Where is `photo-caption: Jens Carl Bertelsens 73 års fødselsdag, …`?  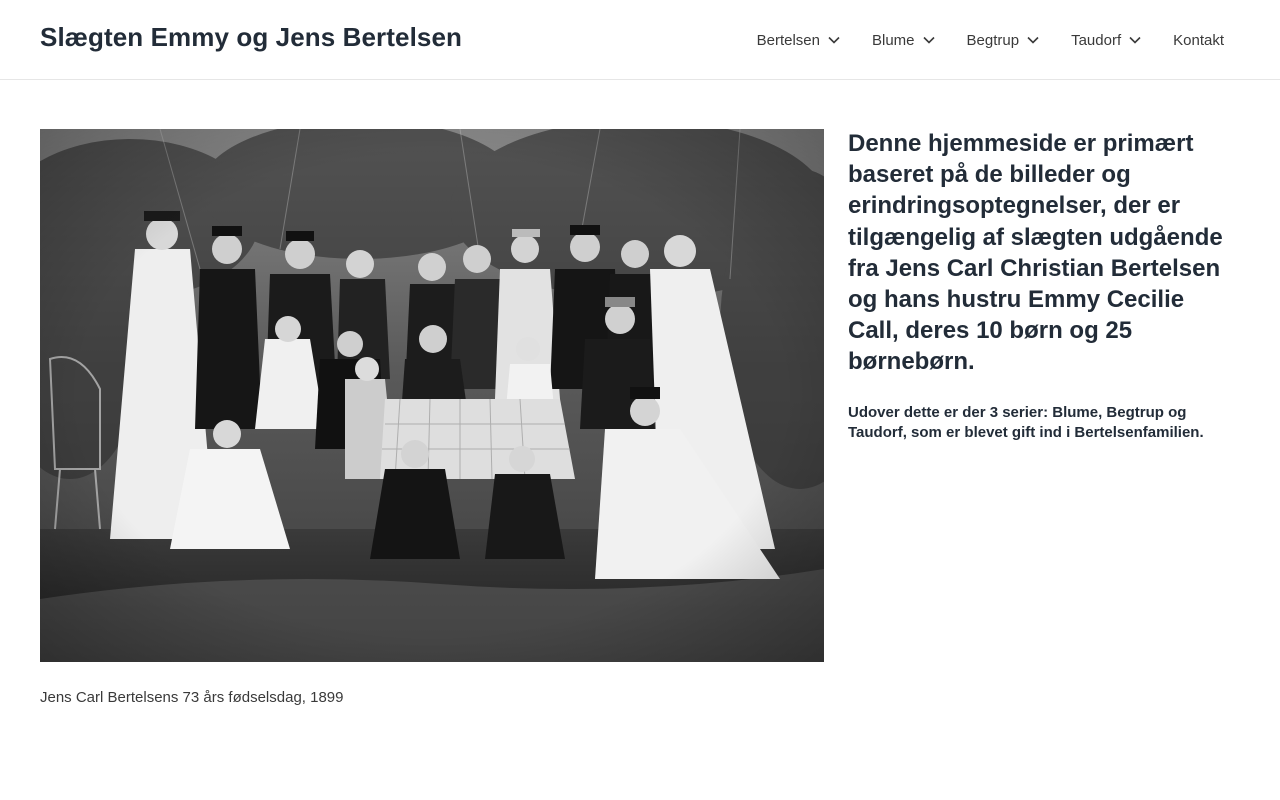 photo-caption: Jens Carl Bertelsens 73 års fødselsdag, … is located at coordinates (192, 697).